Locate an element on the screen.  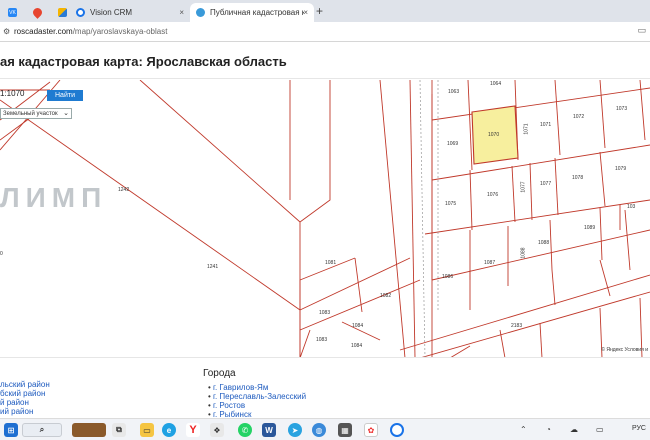
district-link: ий район is located at coordinates (25, 411).